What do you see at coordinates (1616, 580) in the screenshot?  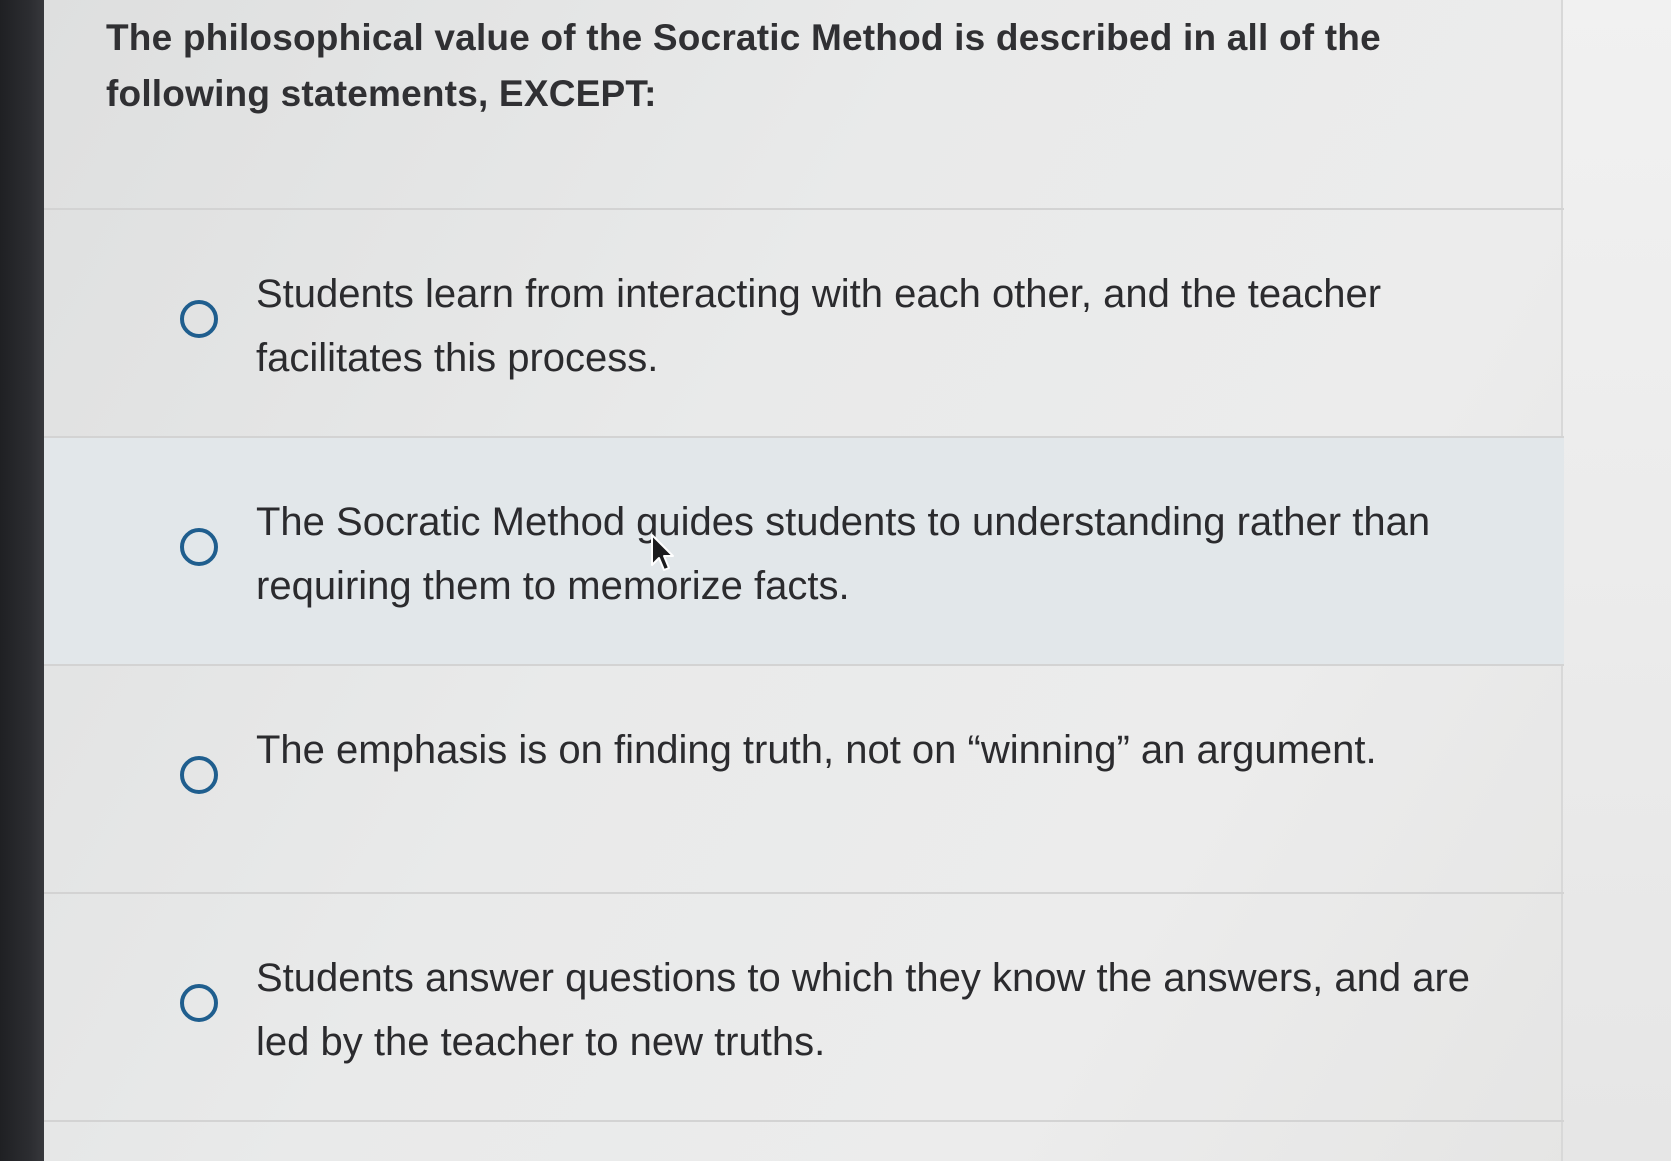 I see `right-margin-panel` at bounding box center [1616, 580].